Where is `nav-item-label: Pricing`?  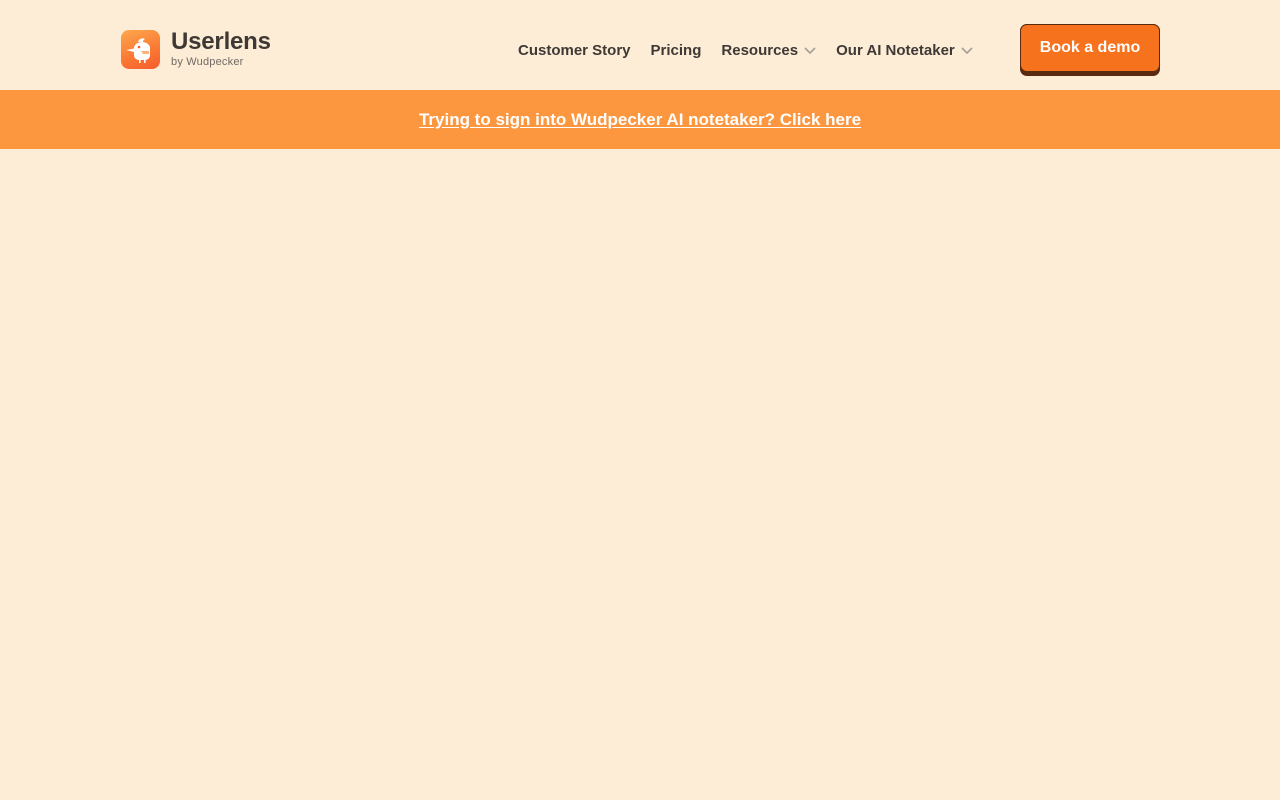 nav-item-label: Pricing is located at coordinates (676, 50).